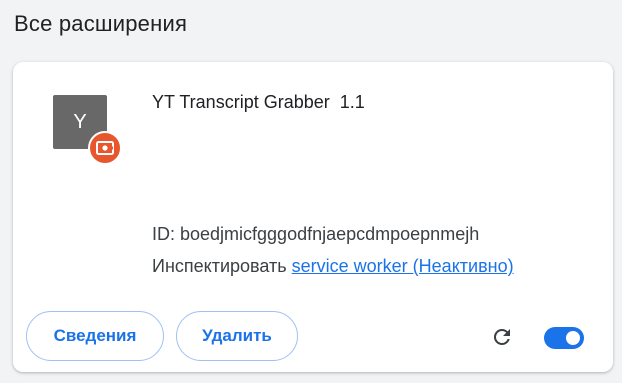 The width and height of the screenshot is (622, 383). I want to click on extension-icon-letter: Y, so click(80, 121).